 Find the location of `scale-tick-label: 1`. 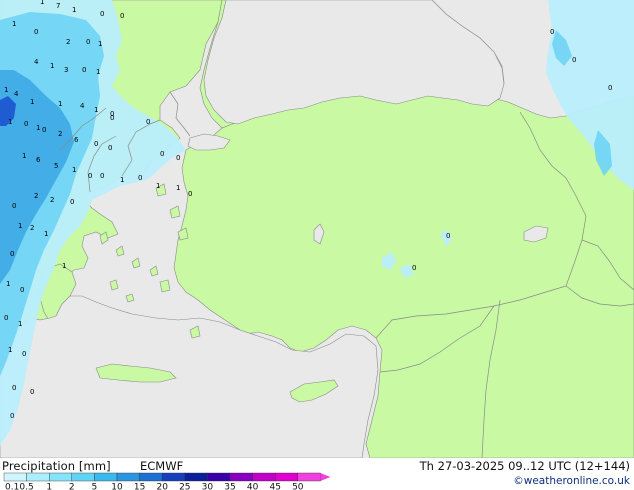

scale-tick-label: 1 is located at coordinates (49, 486).